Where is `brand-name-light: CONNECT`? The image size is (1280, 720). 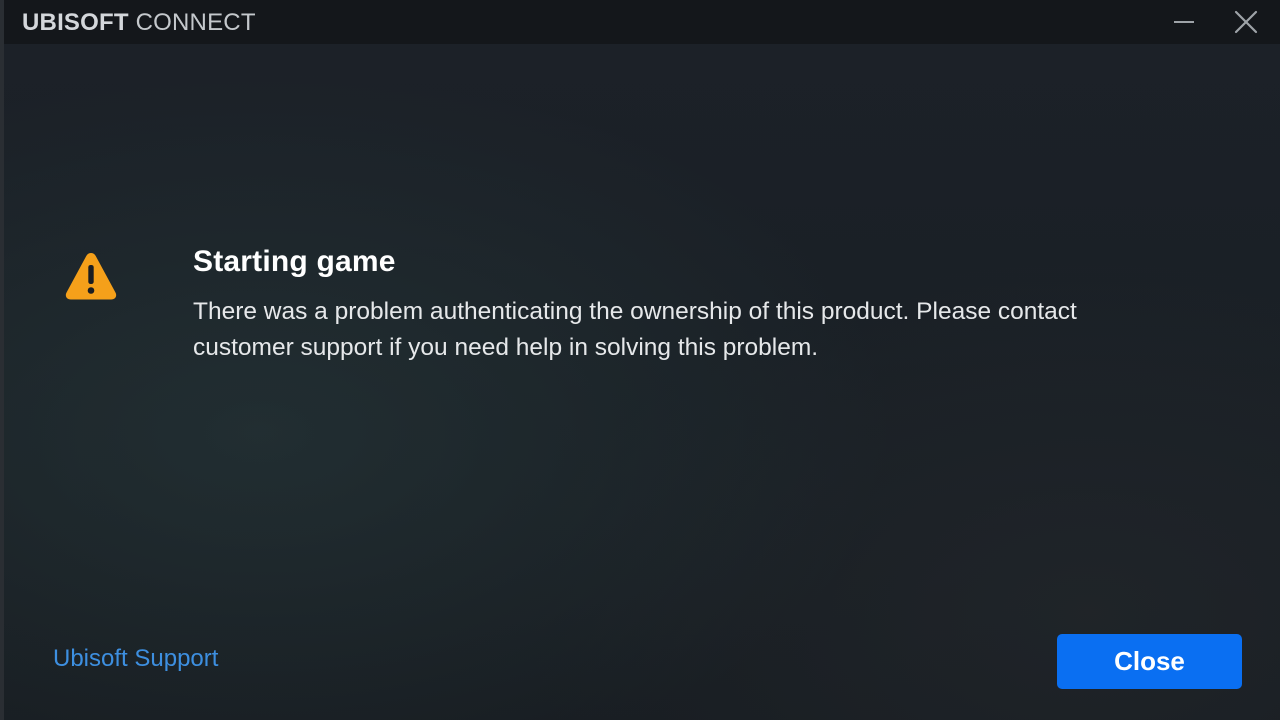 brand-name-light: CONNECT is located at coordinates (195, 22).